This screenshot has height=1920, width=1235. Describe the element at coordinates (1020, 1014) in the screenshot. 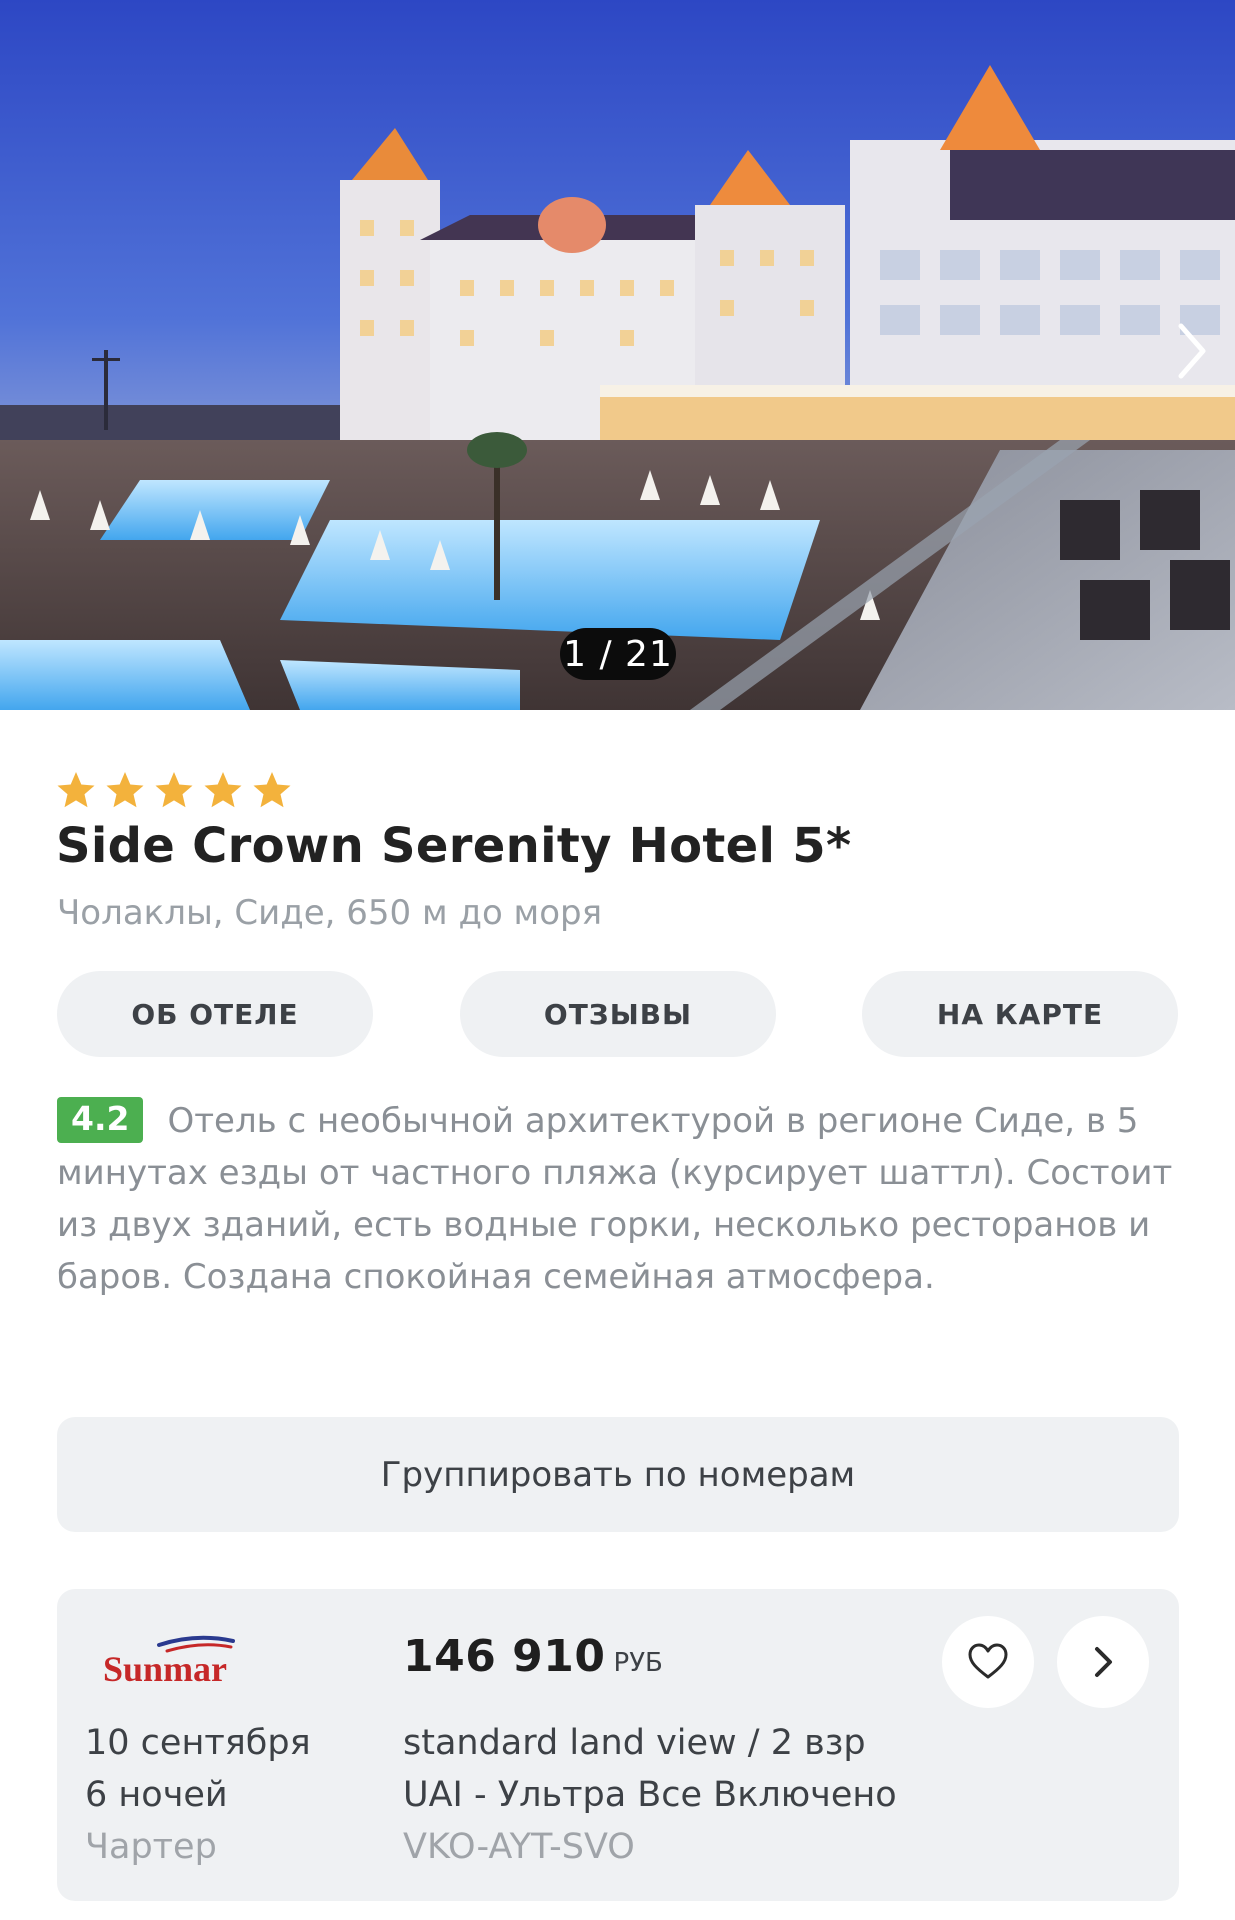

I see `tab-on-map: НА КАРТЕ` at that location.